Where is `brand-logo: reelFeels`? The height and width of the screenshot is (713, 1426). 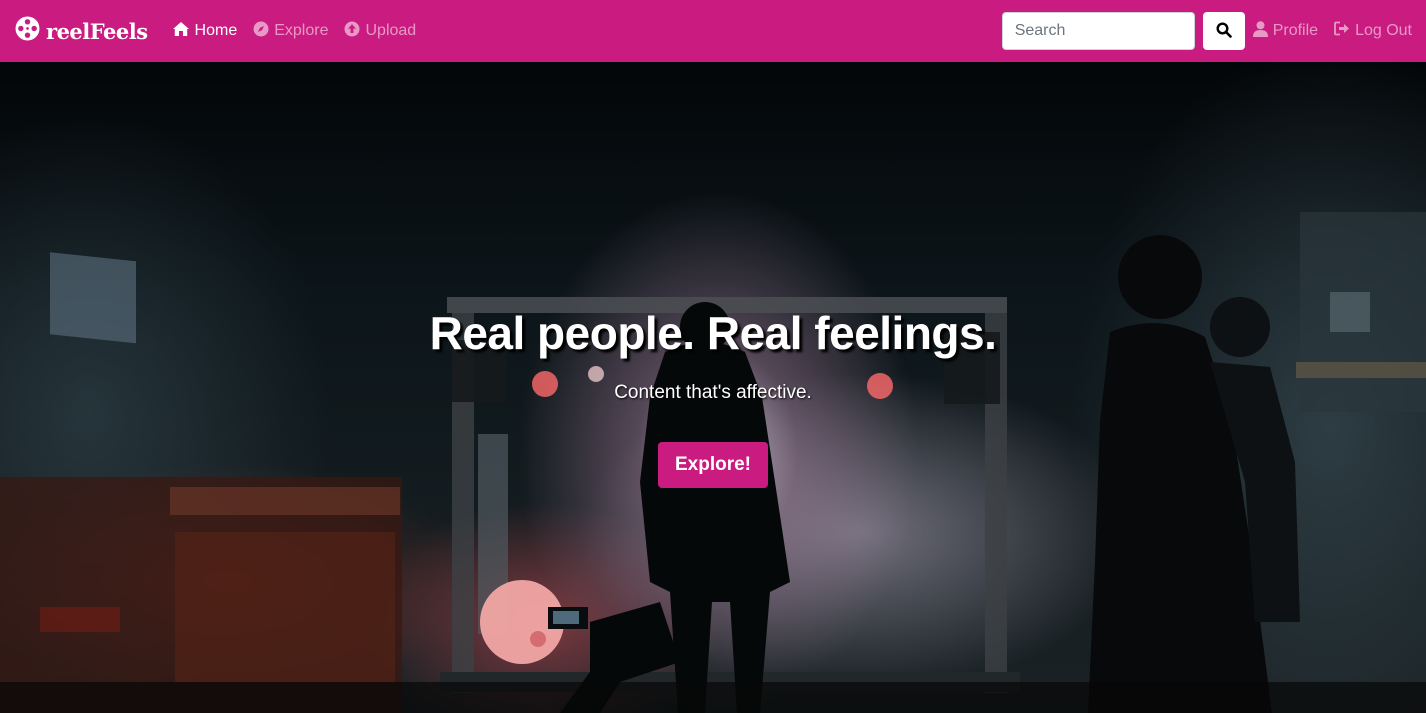 brand-logo: reelFeels is located at coordinates (81, 31).